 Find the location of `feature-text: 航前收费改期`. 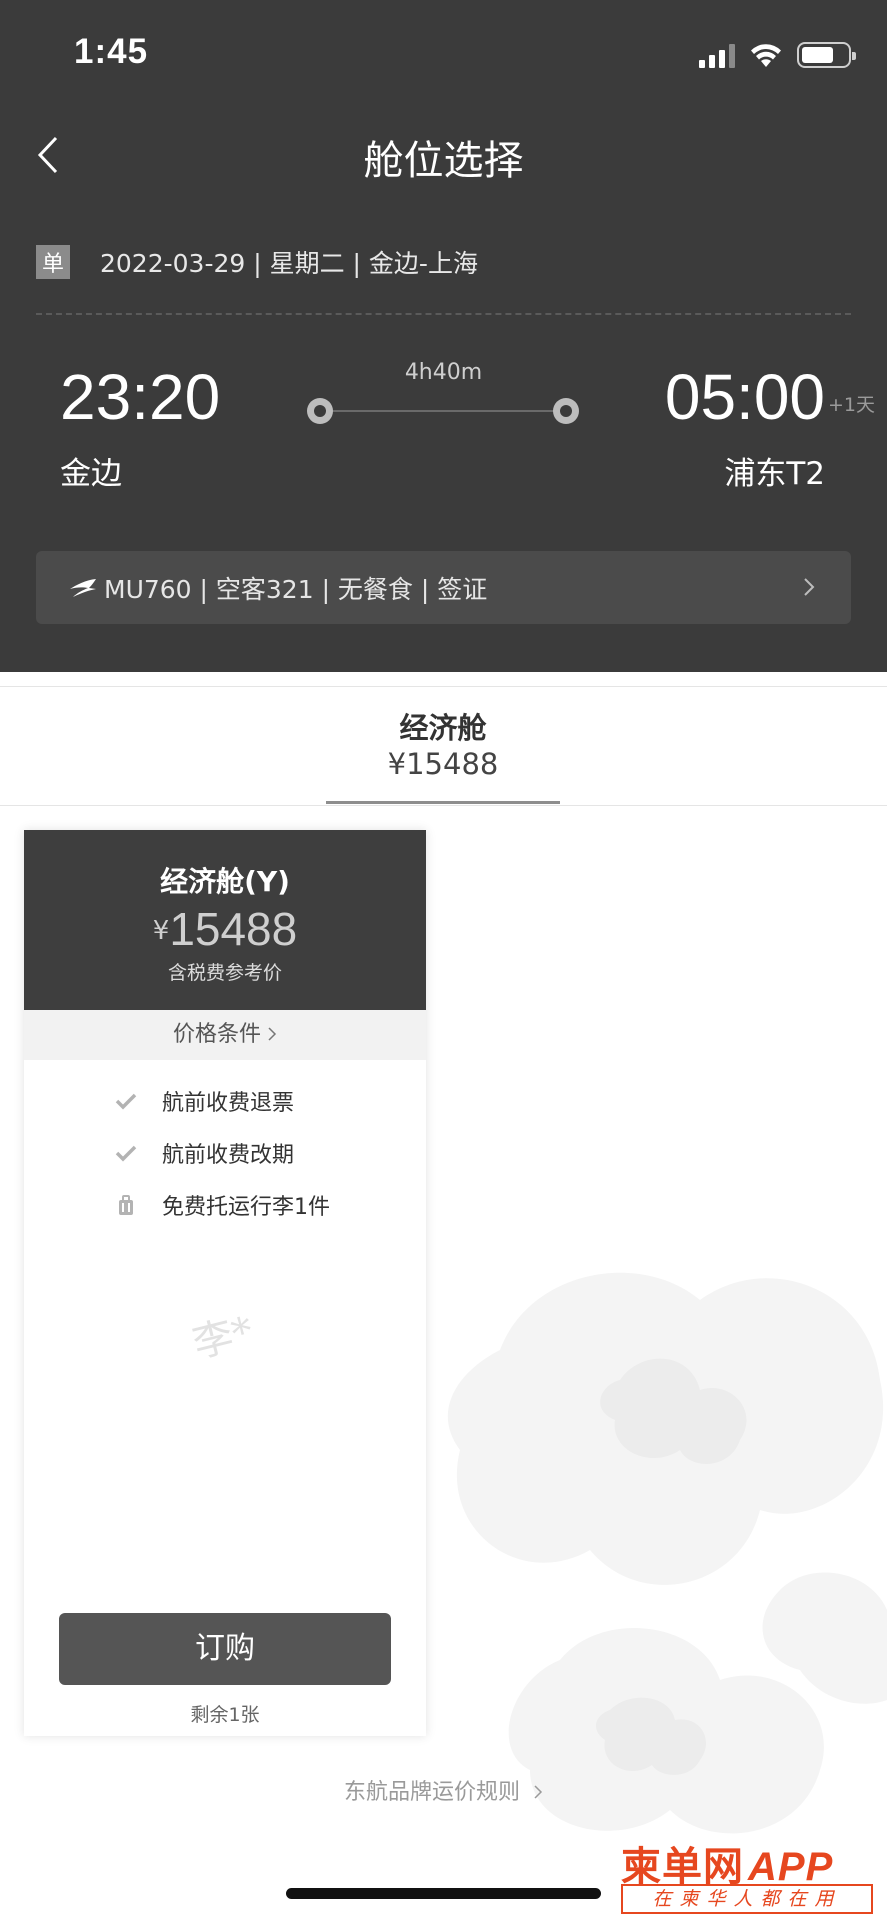

feature-text: 航前收费改期 is located at coordinates (228, 1155).